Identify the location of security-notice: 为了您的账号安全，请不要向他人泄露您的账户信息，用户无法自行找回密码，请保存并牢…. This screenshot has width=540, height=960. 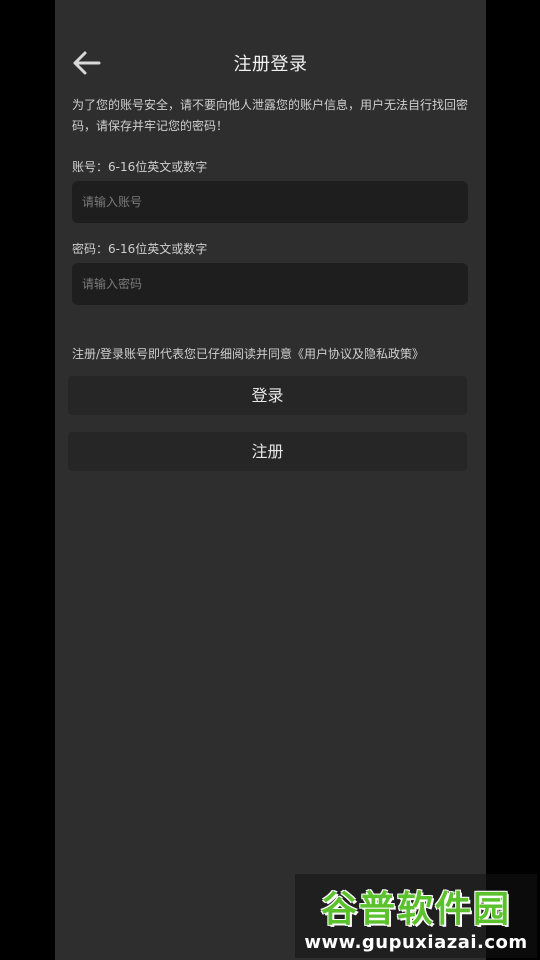
(270, 115).